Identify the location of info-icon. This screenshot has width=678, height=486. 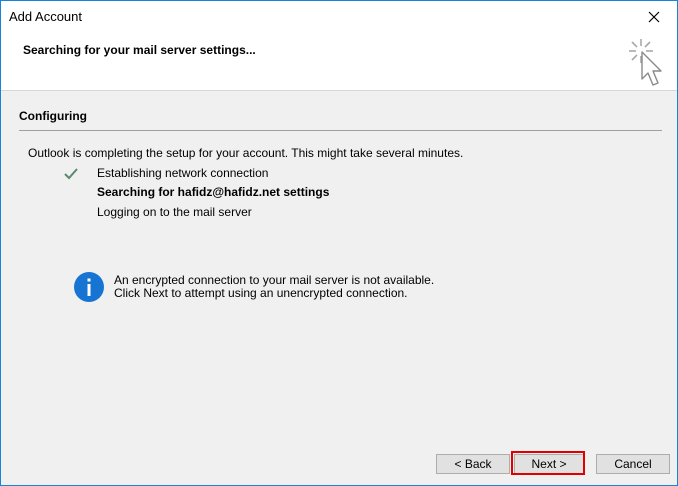
(89, 287).